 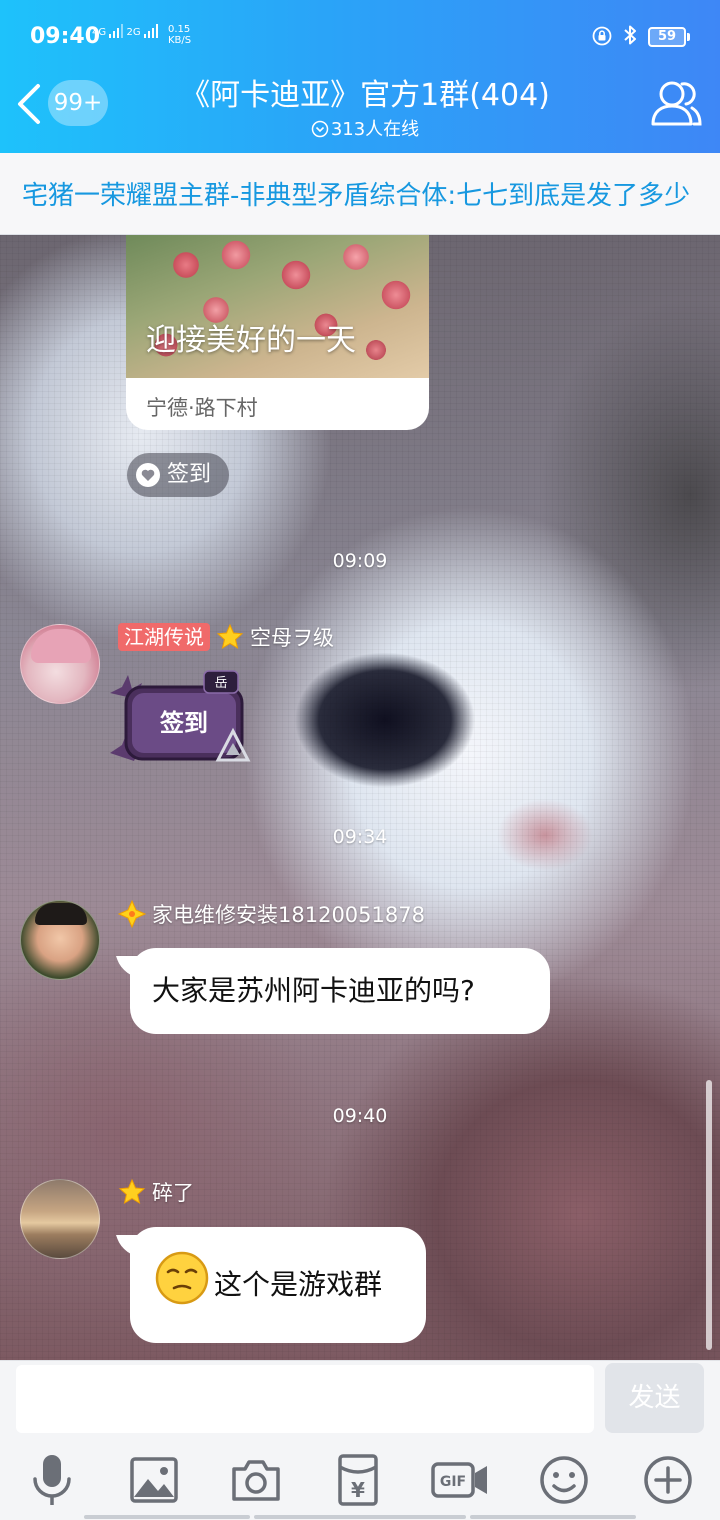 I want to click on checkin-label: 签到, so click(x=189, y=474).